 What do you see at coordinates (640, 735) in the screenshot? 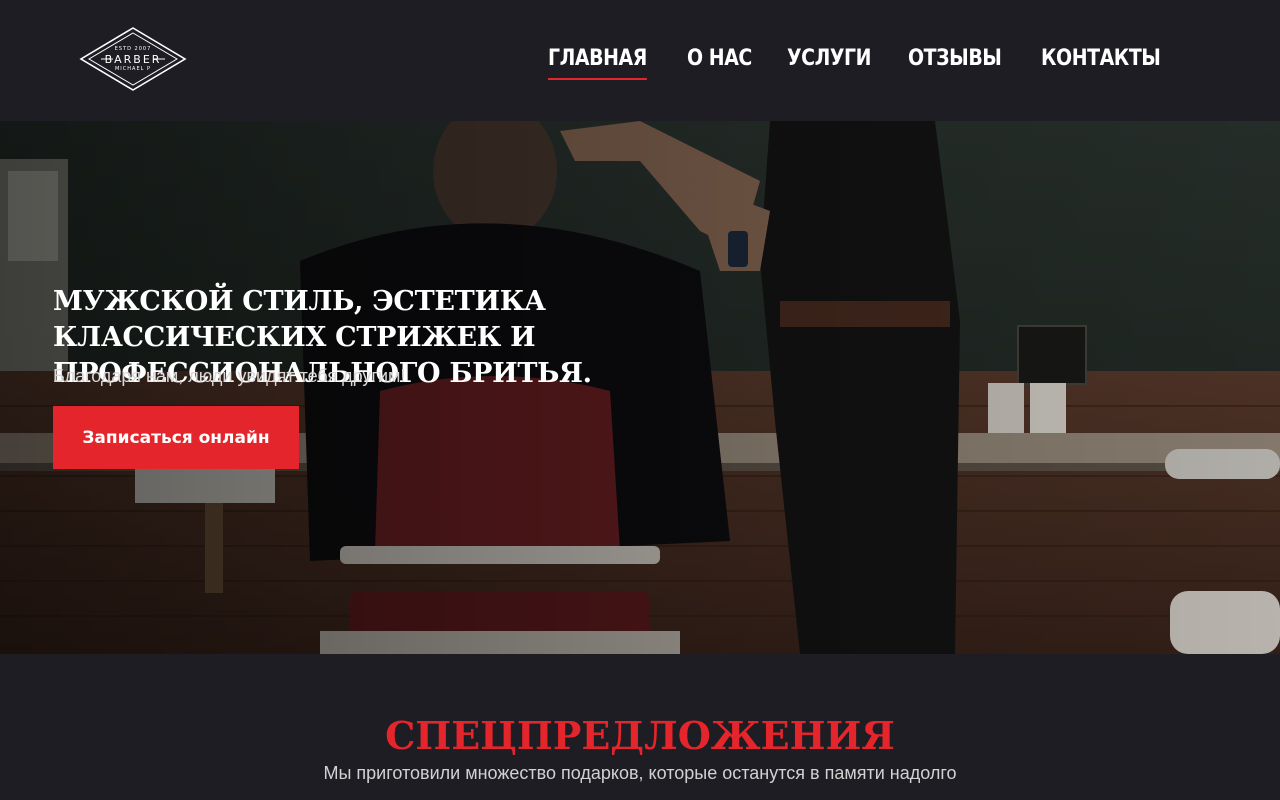
I see `offers-title: СПЕЦПРЕДЛОЖЕНИЯ` at bounding box center [640, 735].